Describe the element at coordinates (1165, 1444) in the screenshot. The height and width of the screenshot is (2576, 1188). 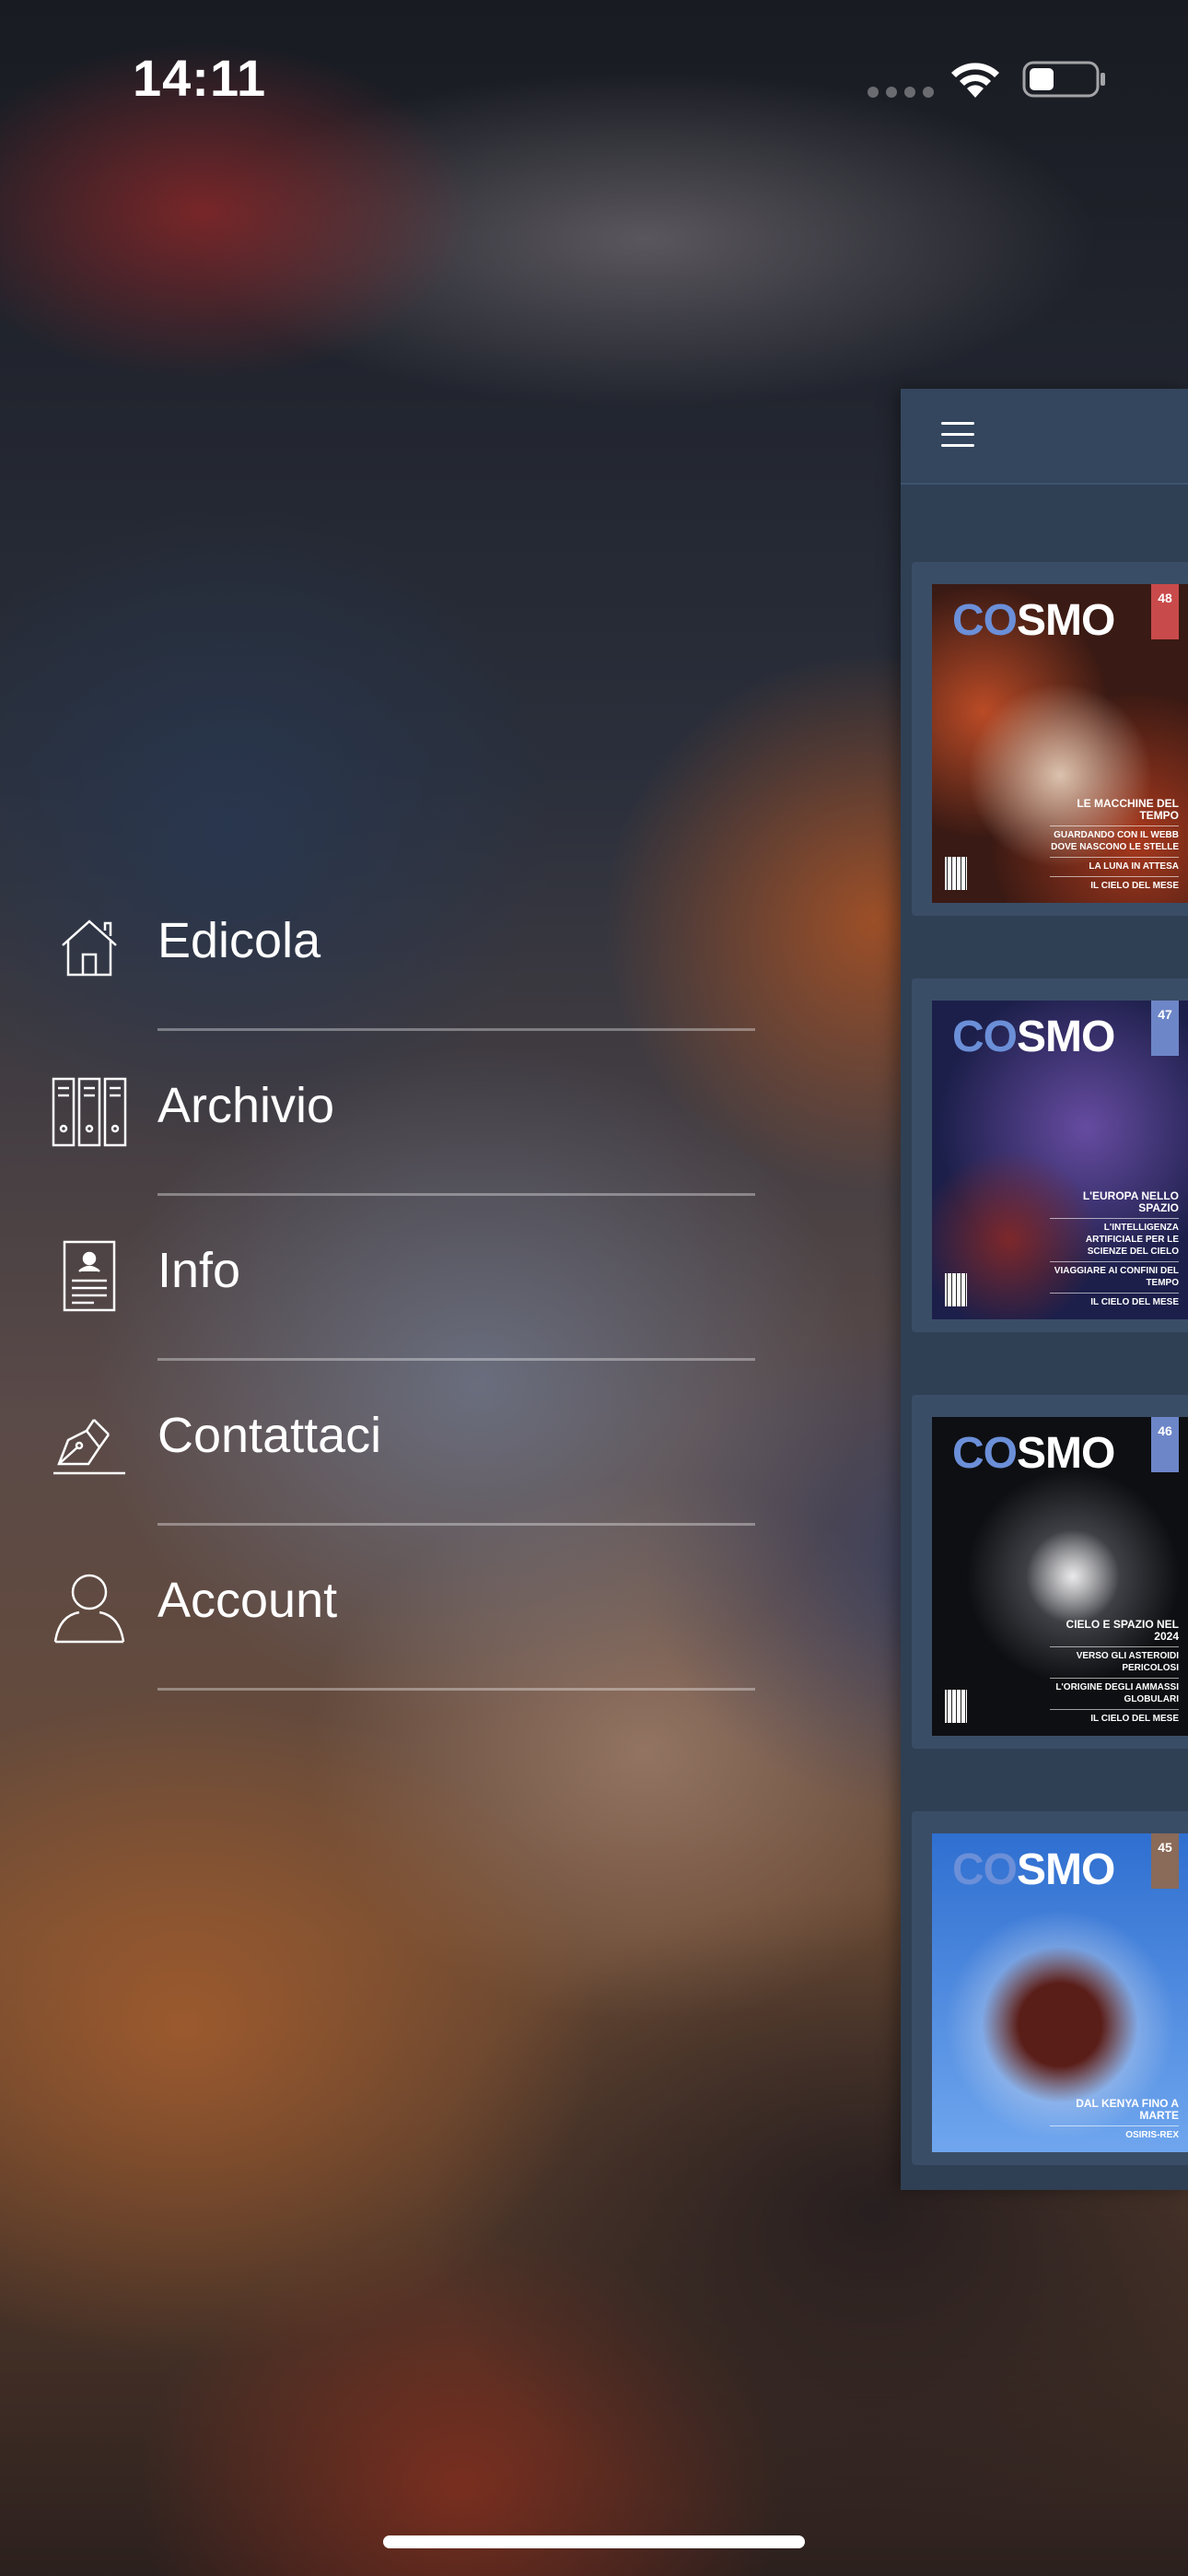
I see `issue-number: 46` at that location.